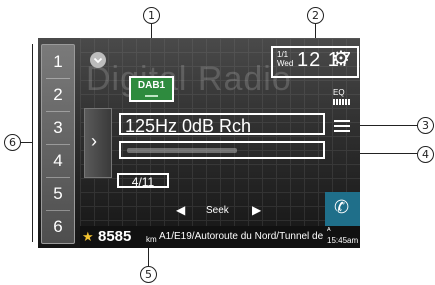 Image resolution: width=435 pixels, height=285 pixels. I want to click on seek-forward-button: ▶, so click(256, 210).